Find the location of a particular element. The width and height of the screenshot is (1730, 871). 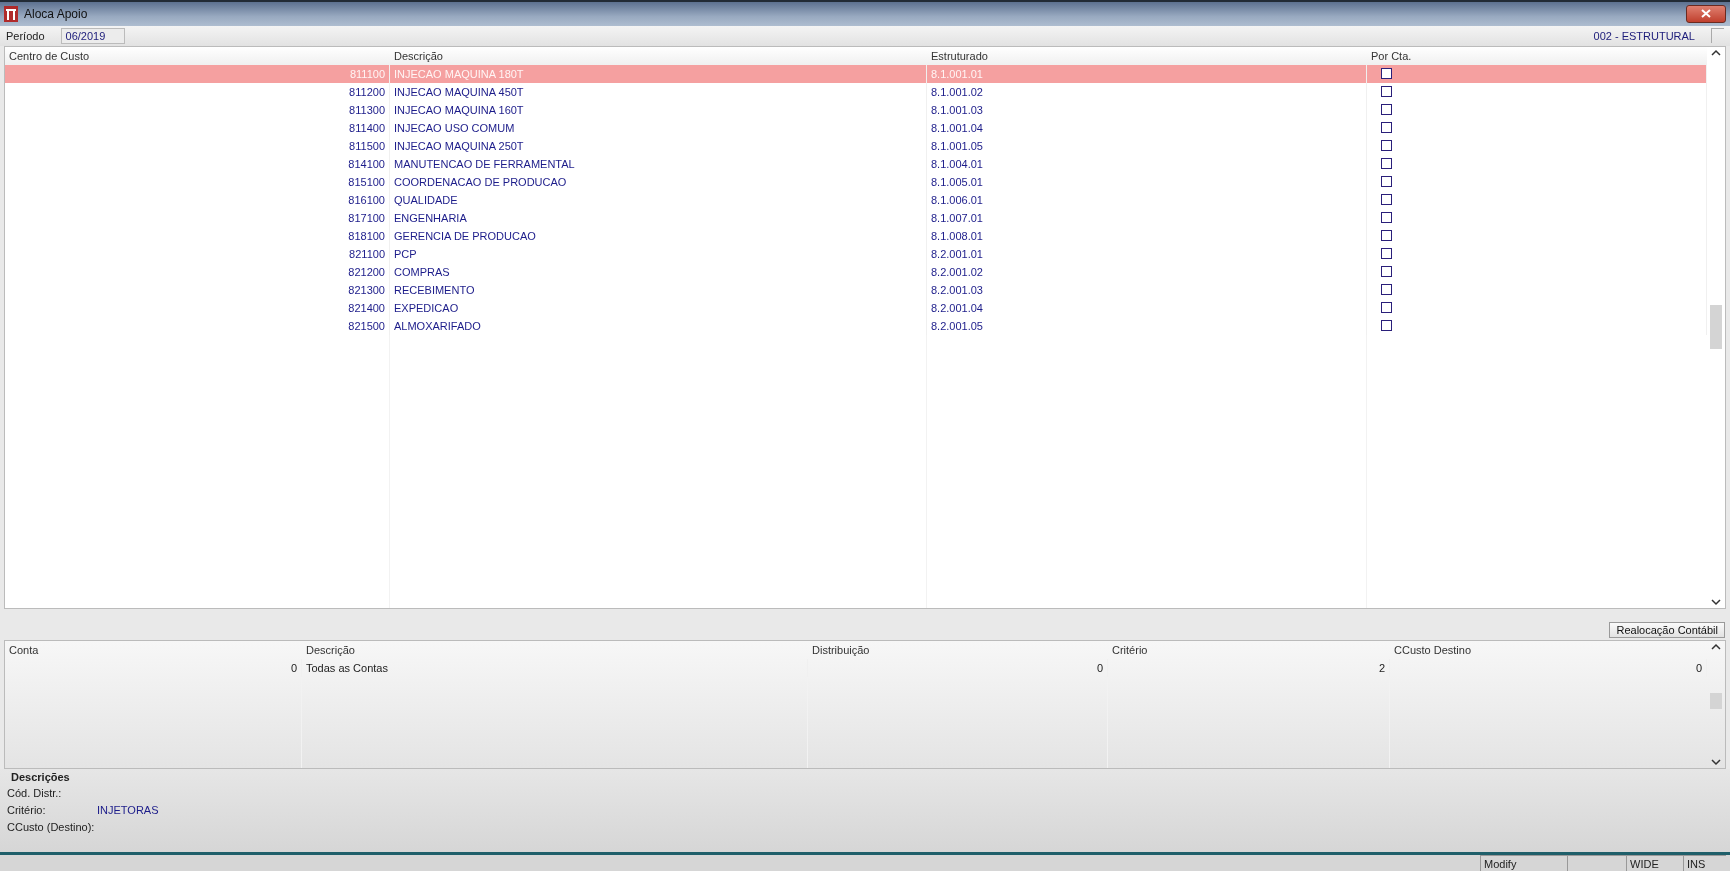

close-button is located at coordinates (1706, 13).